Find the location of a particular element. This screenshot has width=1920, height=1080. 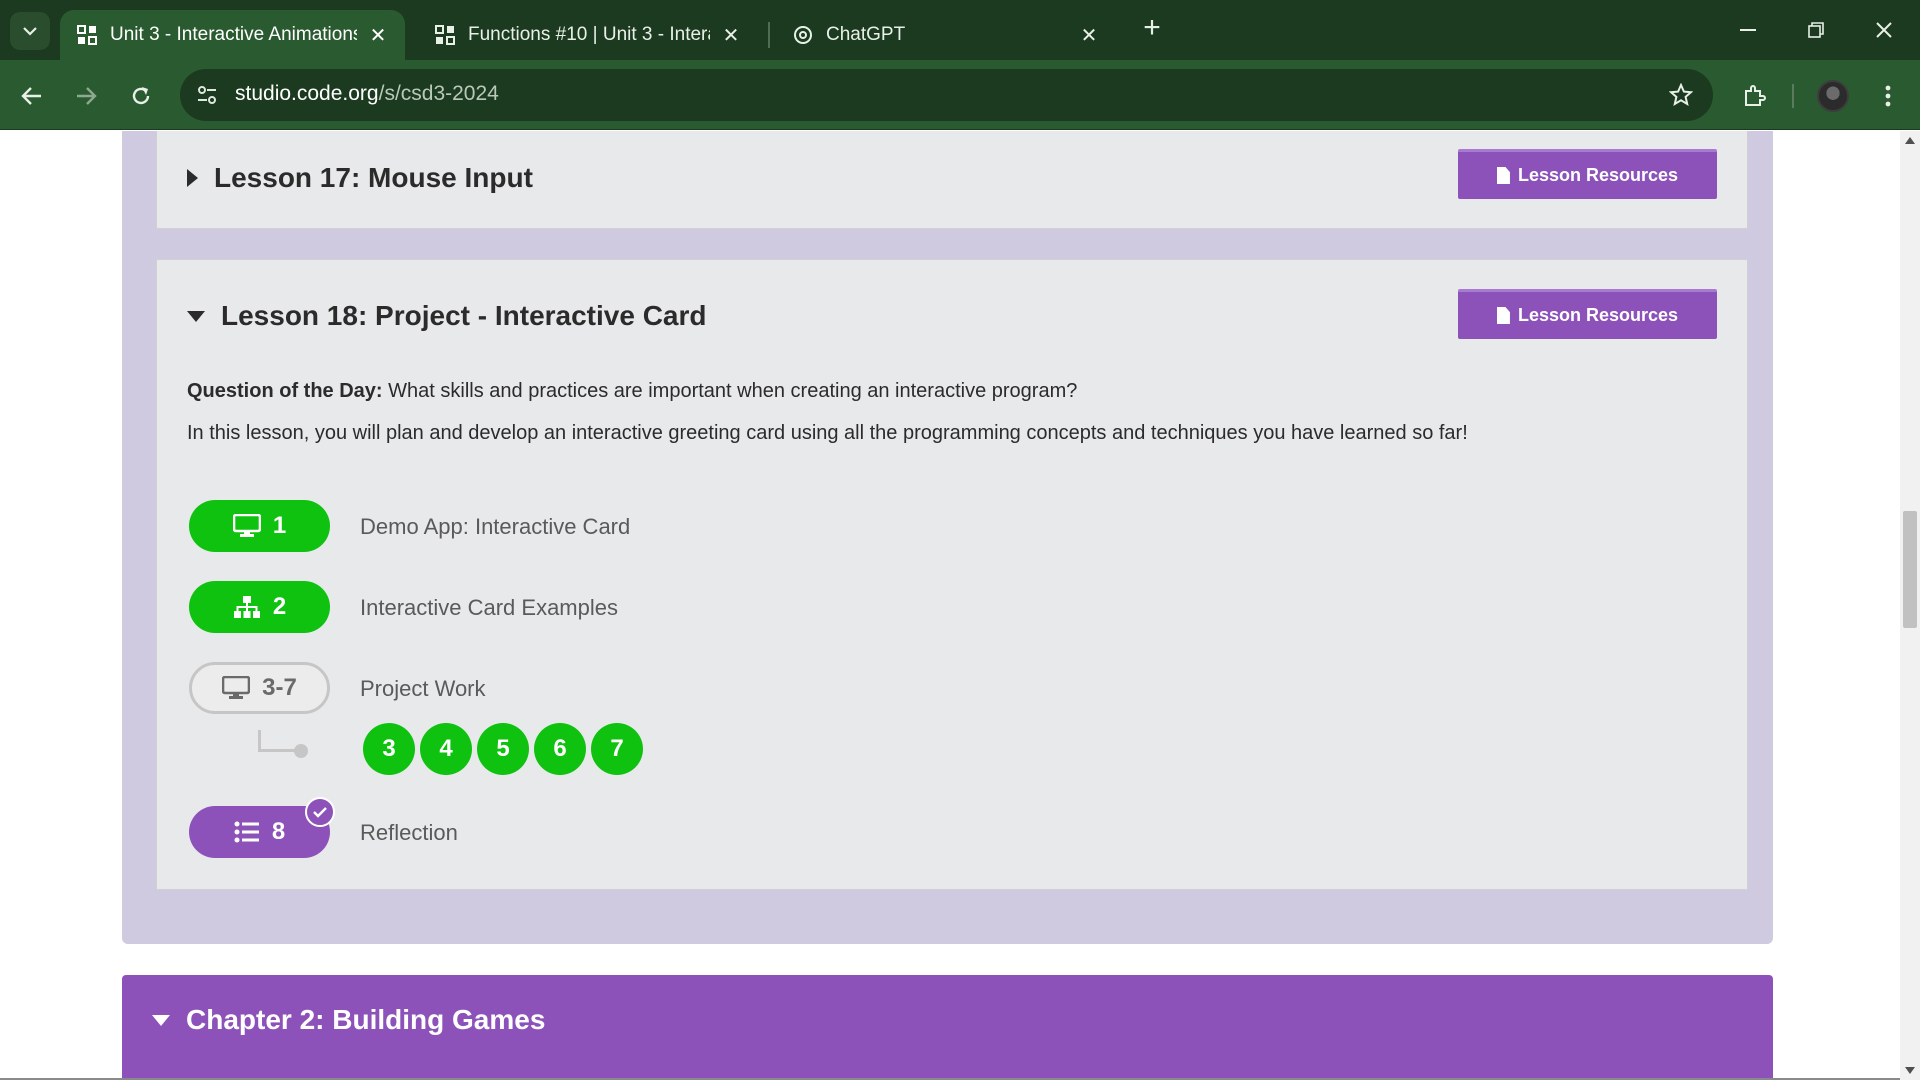

tab-search-button is located at coordinates (30, 31).